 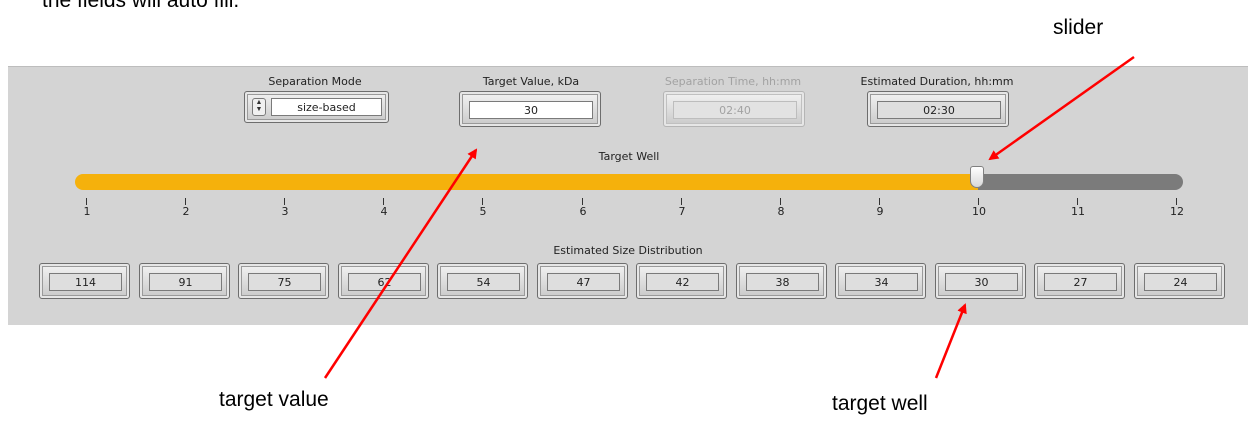 I want to click on target-value-callout-arrow, so click(x=400, y=263).